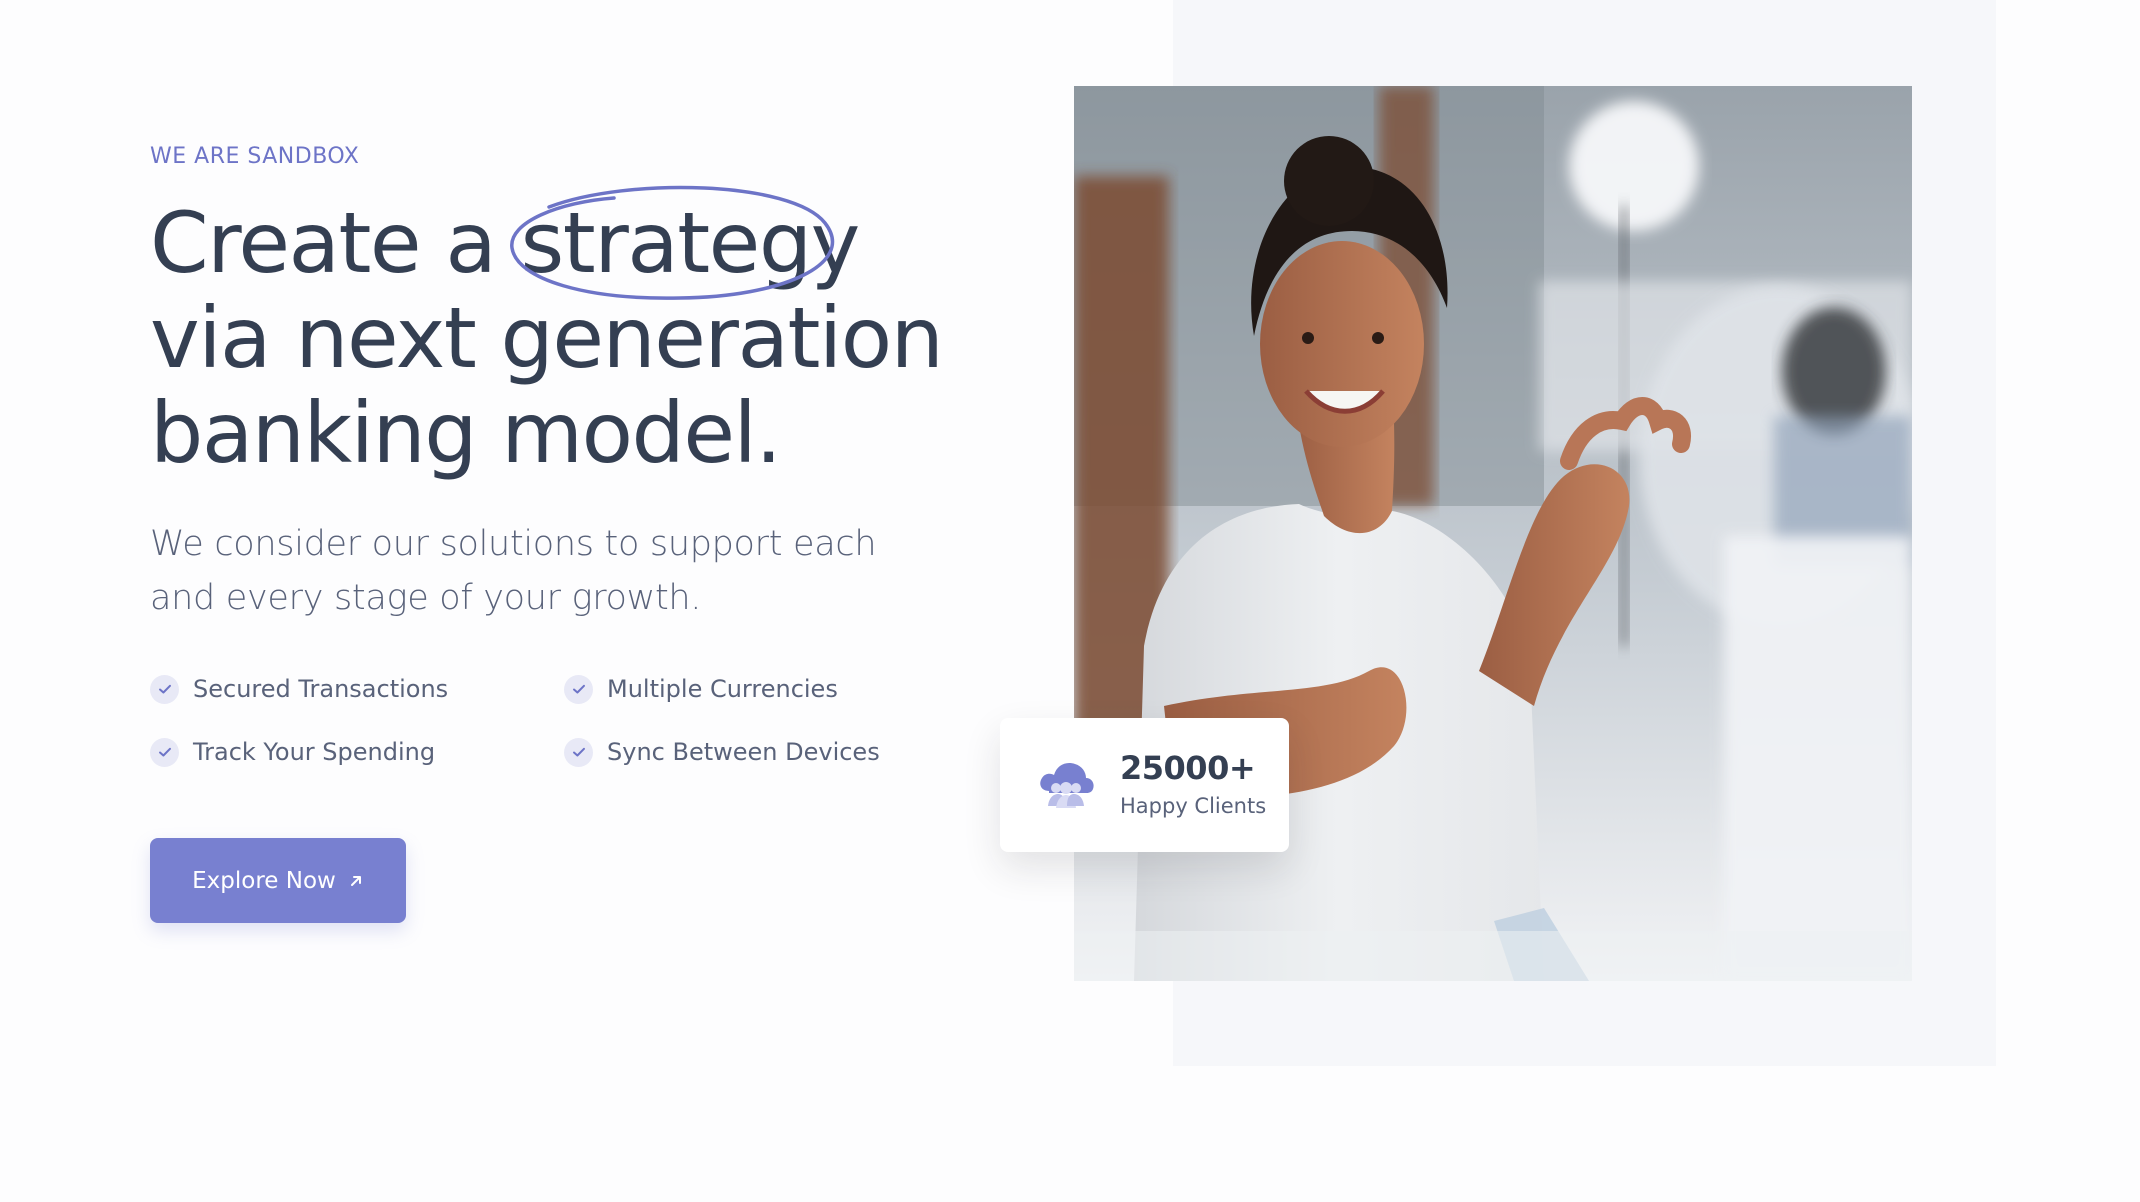 The width and height of the screenshot is (2140, 1202). What do you see at coordinates (314, 752) in the screenshot?
I see `feature-label: Track Your Spending` at bounding box center [314, 752].